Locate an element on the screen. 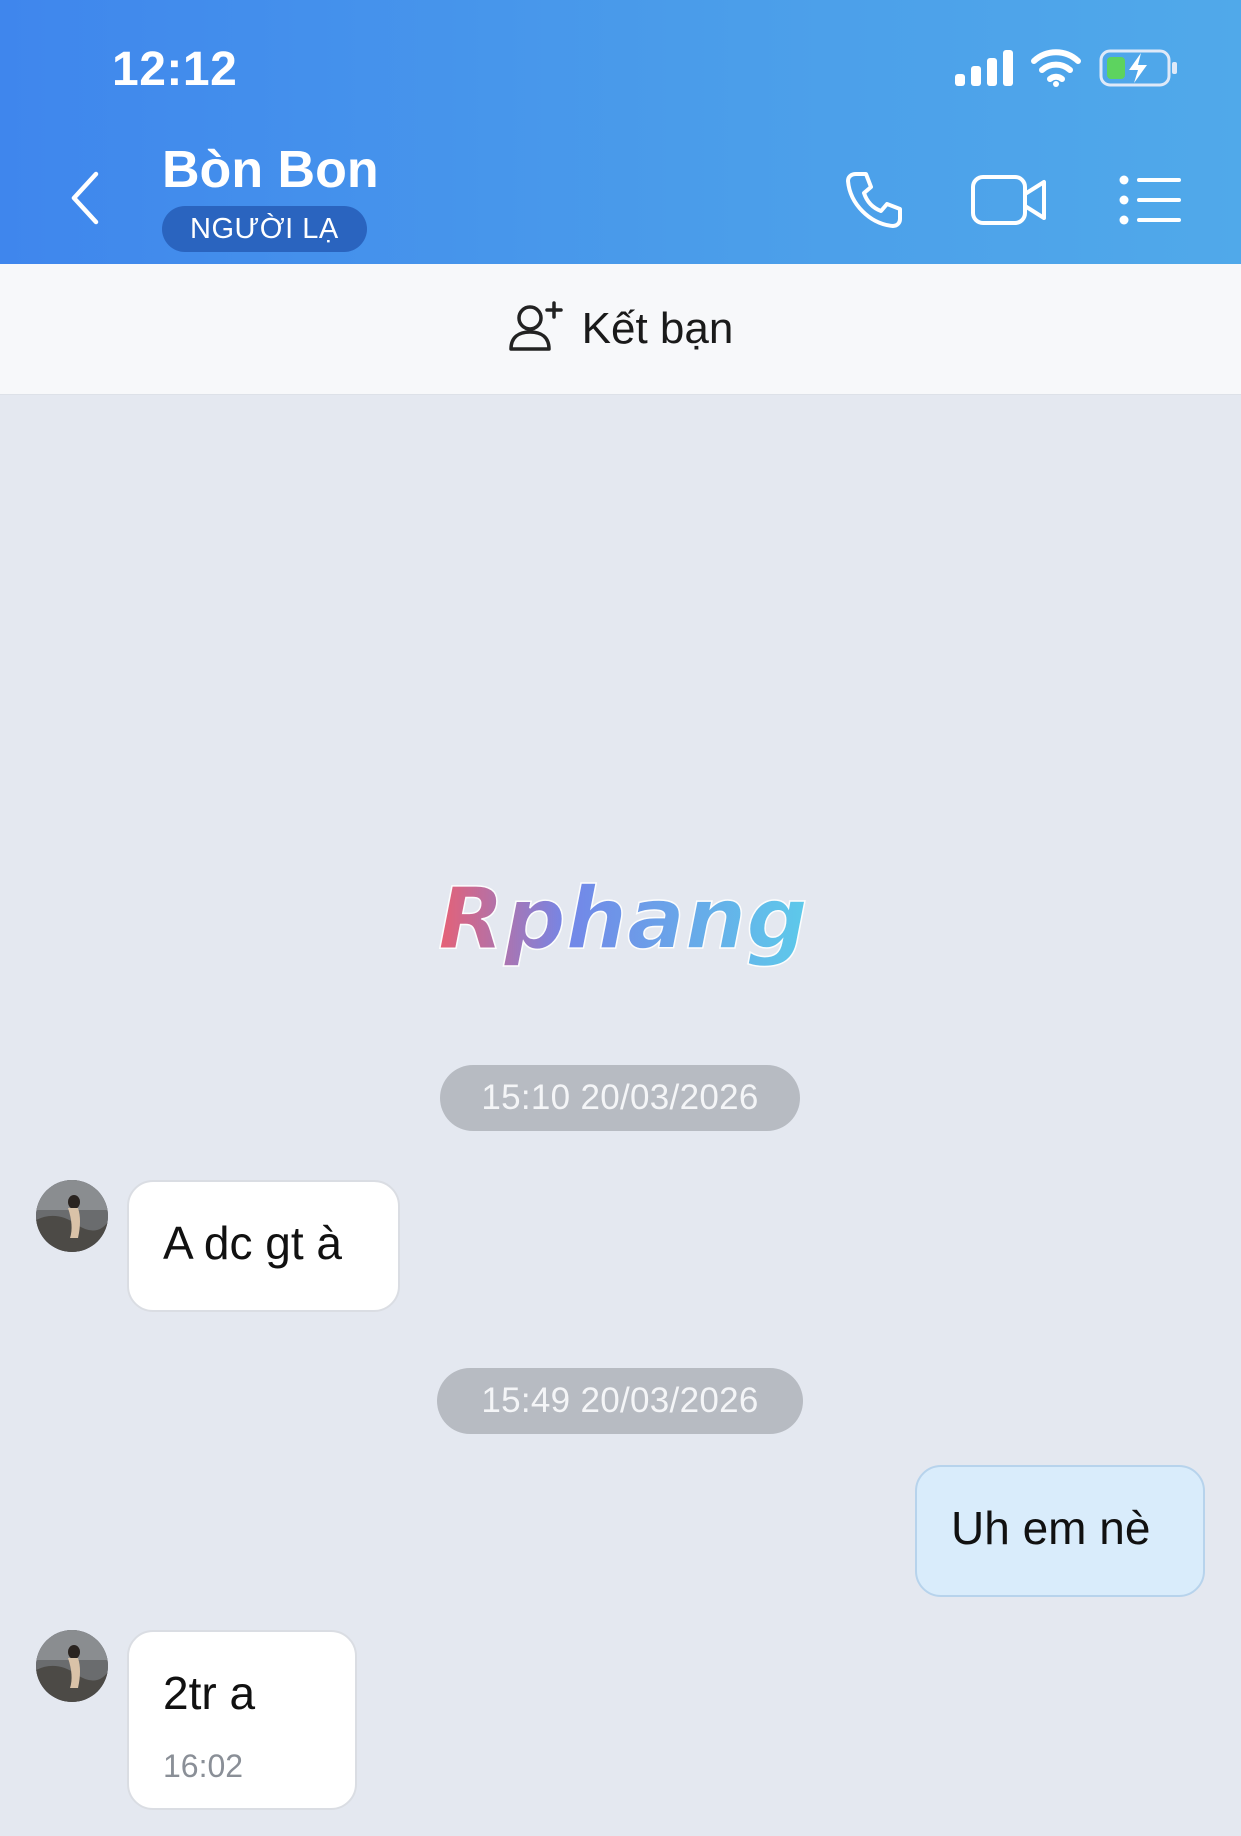 This screenshot has width=1241, height=1836. contact-title: Bòn Bon NGƯỜI LẠ is located at coordinates (270, 196).